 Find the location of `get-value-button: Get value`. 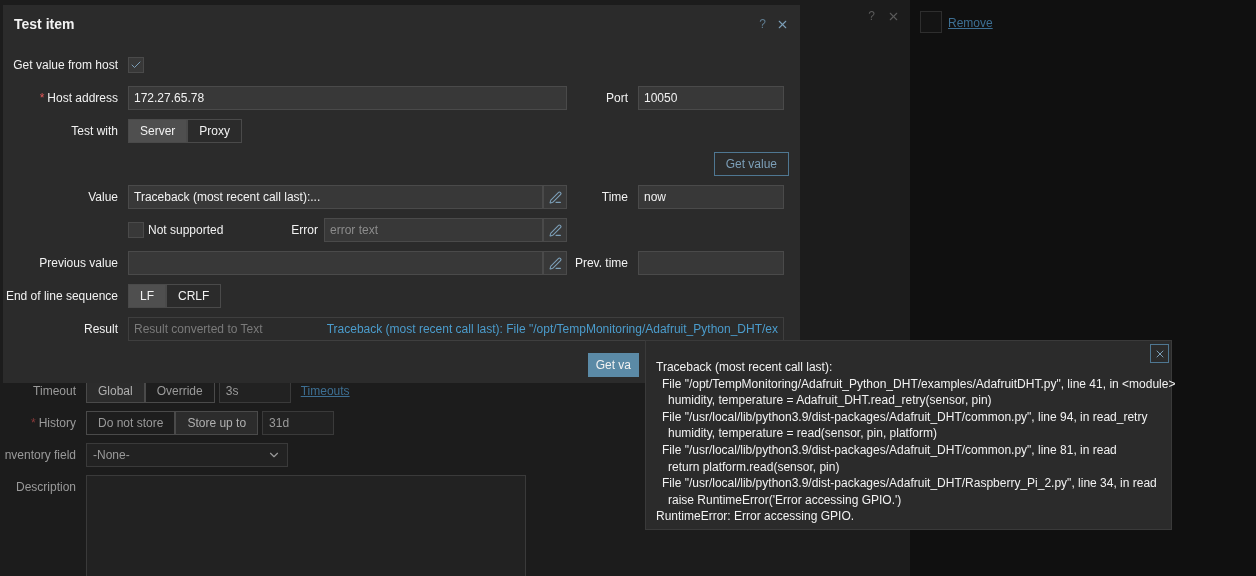

get-value-button: Get value is located at coordinates (751, 164).